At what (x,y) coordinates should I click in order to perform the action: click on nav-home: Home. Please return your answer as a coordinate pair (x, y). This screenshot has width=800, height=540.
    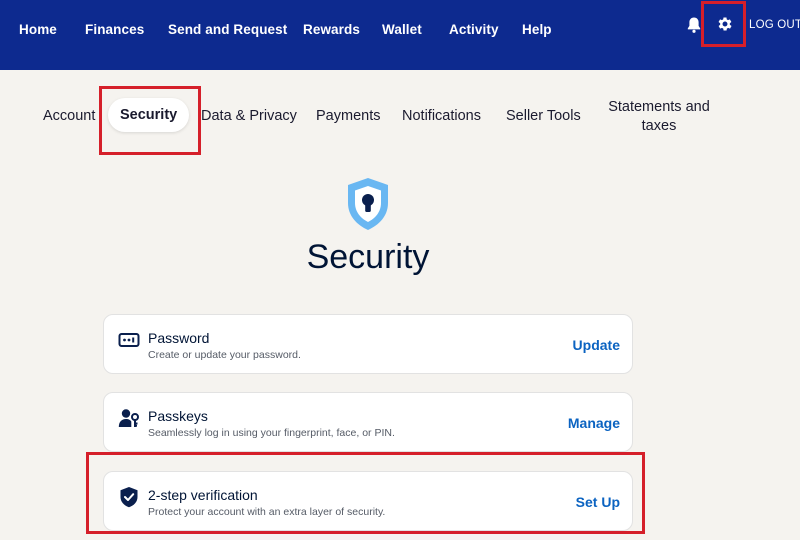
    Looking at the image, I should click on (38, 29).